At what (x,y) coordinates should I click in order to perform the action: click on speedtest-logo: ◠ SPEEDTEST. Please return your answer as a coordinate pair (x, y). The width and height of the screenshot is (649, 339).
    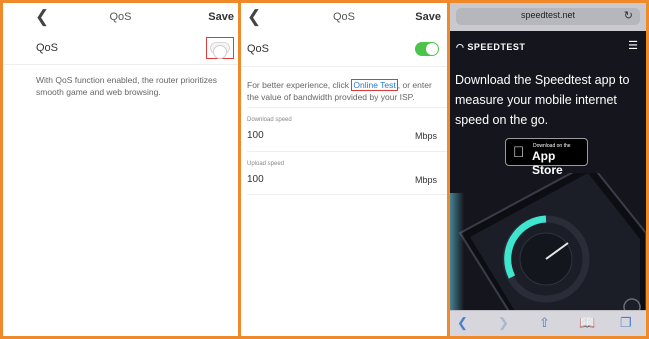
    Looking at the image, I should click on (490, 47).